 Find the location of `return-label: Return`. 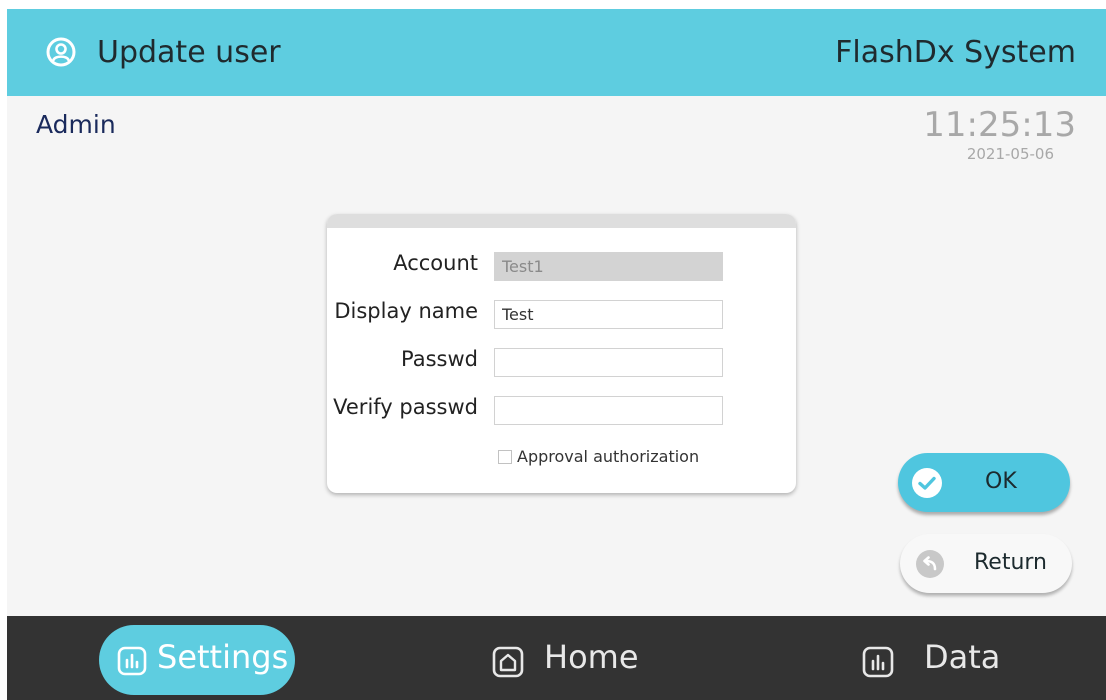

return-label: Return is located at coordinates (1011, 562).